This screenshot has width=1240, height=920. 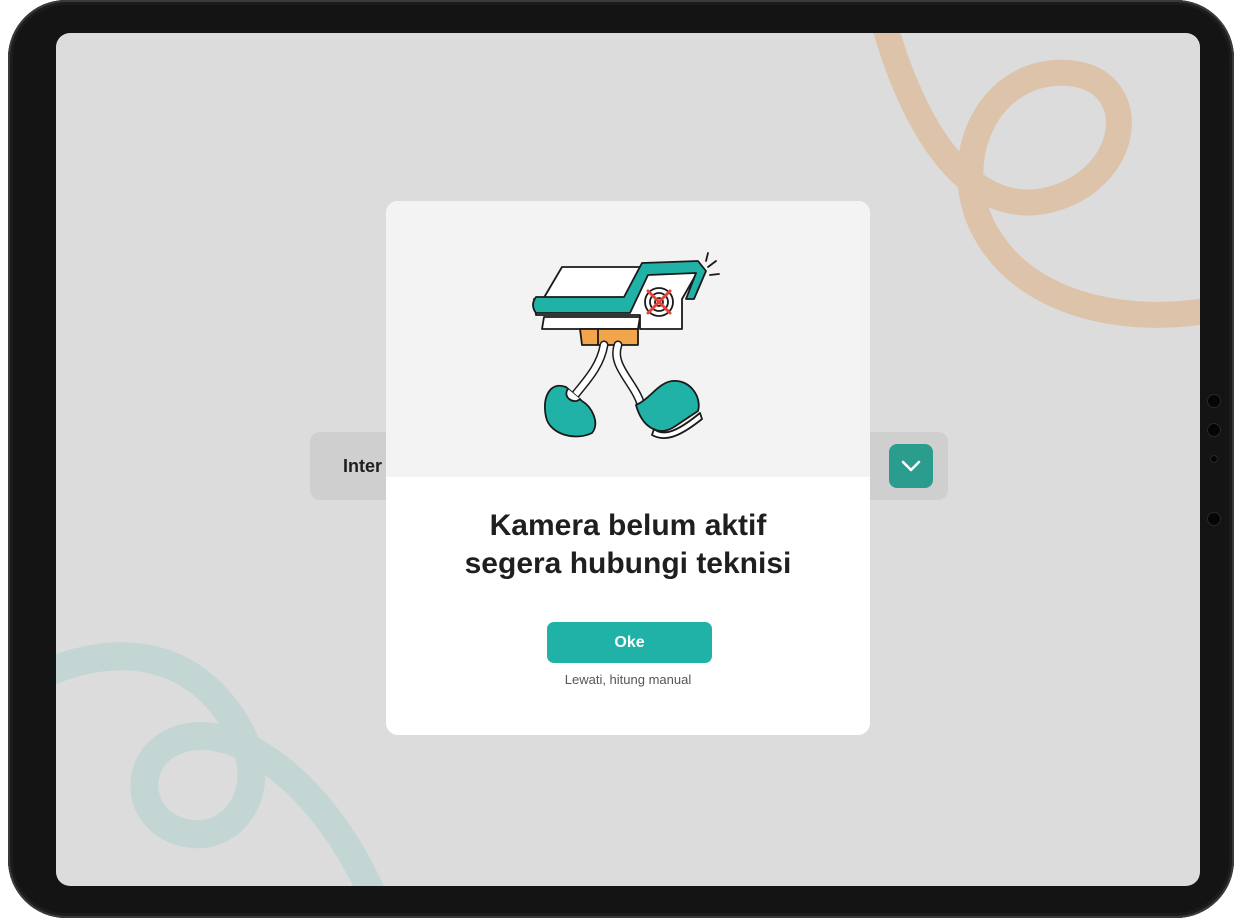 What do you see at coordinates (363, 466) in the screenshot?
I see `dropdown-label: Inter` at bounding box center [363, 466].